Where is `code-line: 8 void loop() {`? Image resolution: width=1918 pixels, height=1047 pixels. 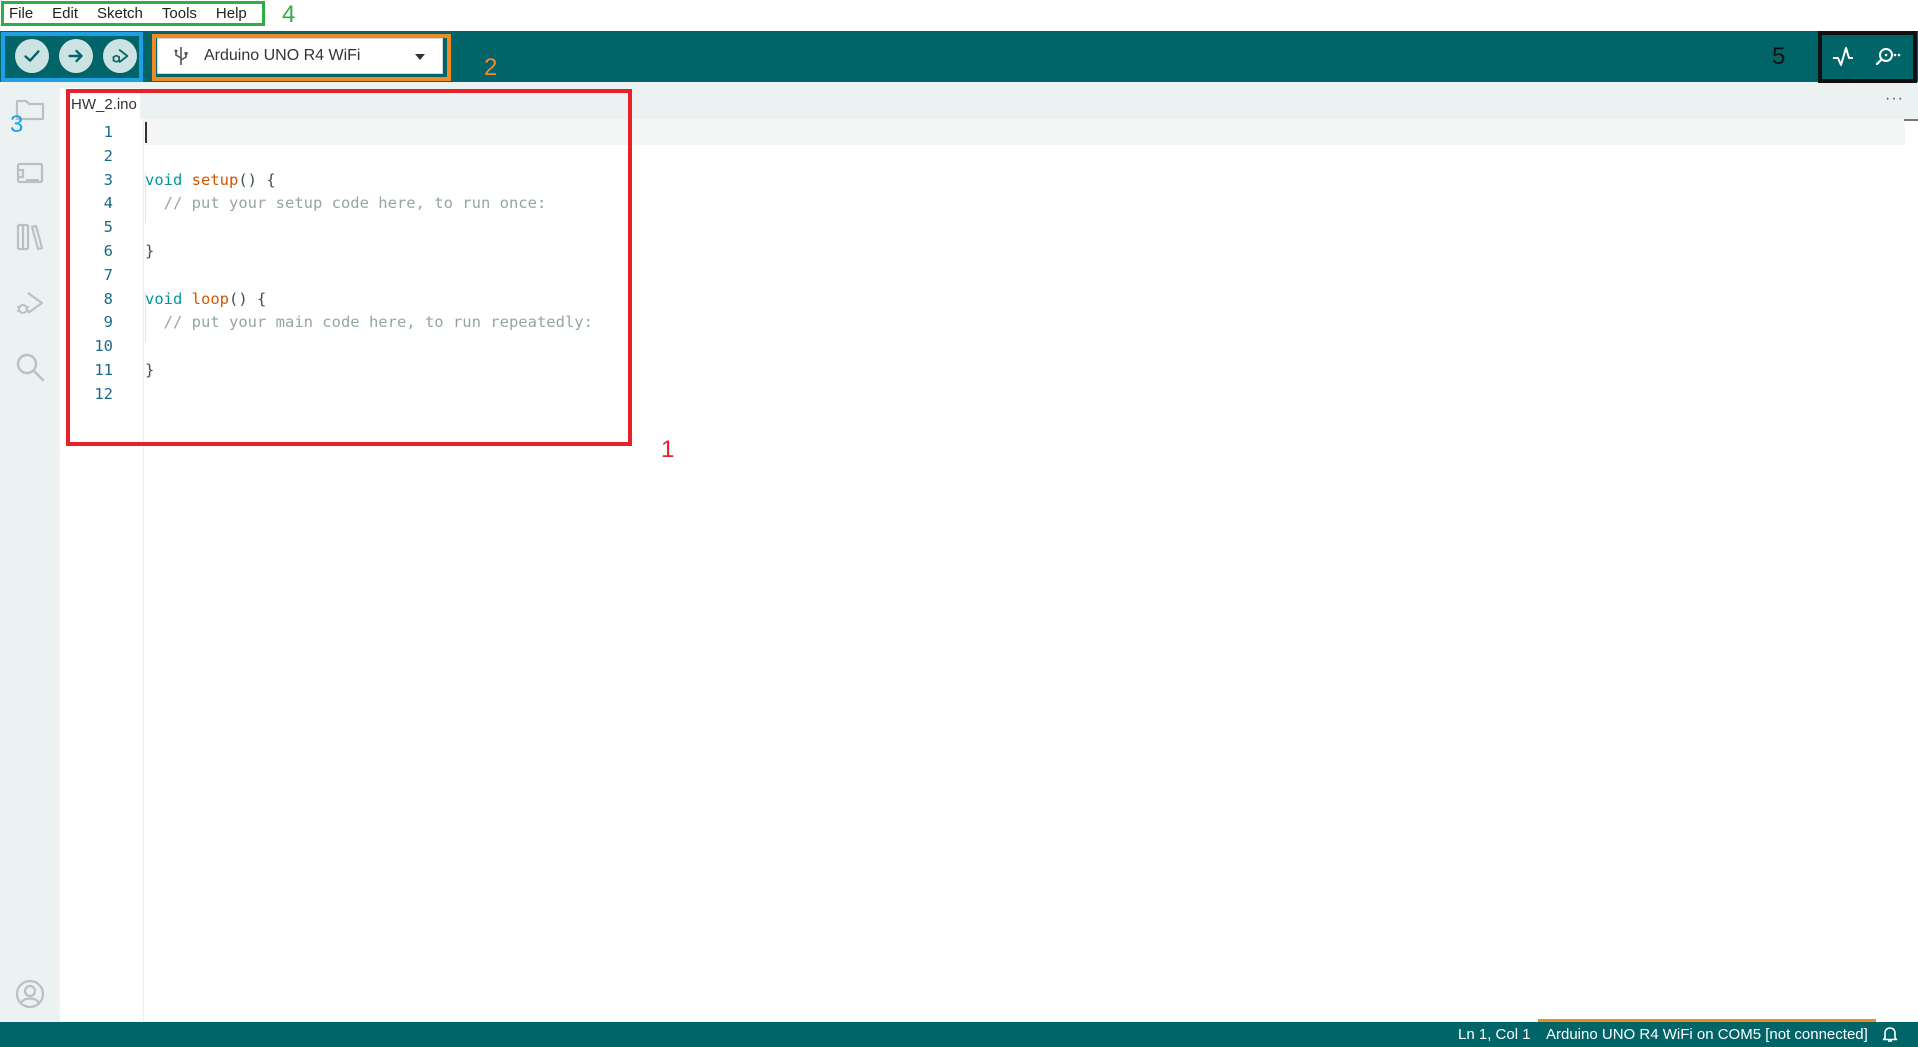 code-line: 8 void loop() { is located at coordinates (960, 299).